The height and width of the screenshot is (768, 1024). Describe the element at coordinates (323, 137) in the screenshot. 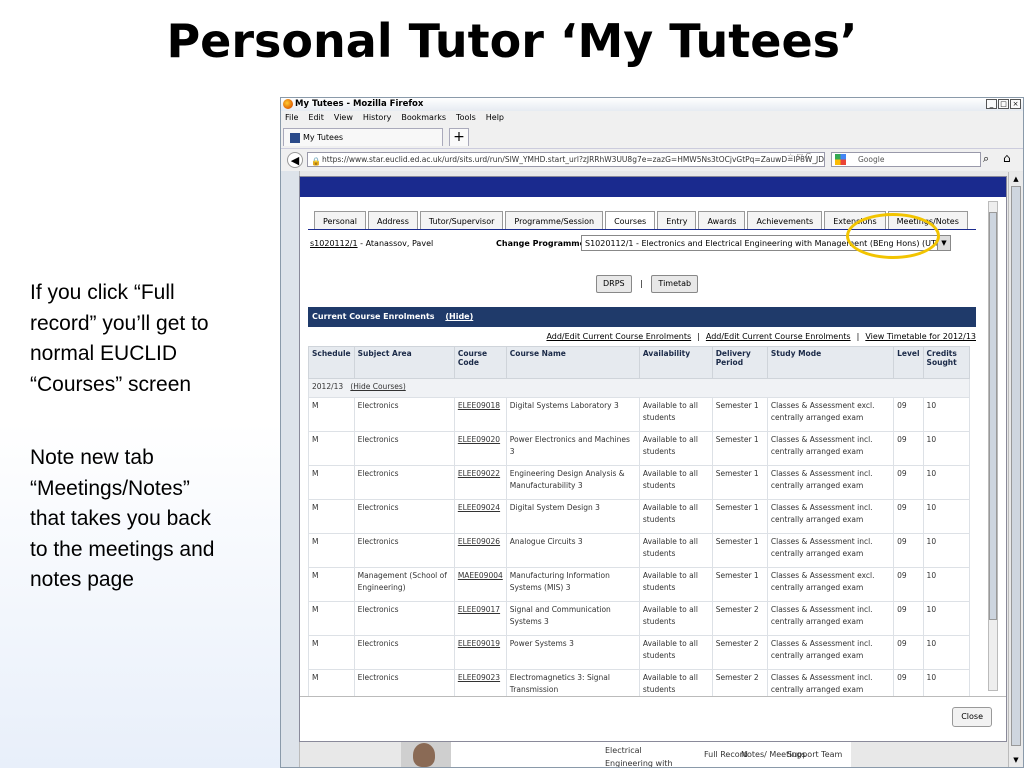

I see `tab-label: My Tutees` at that location.